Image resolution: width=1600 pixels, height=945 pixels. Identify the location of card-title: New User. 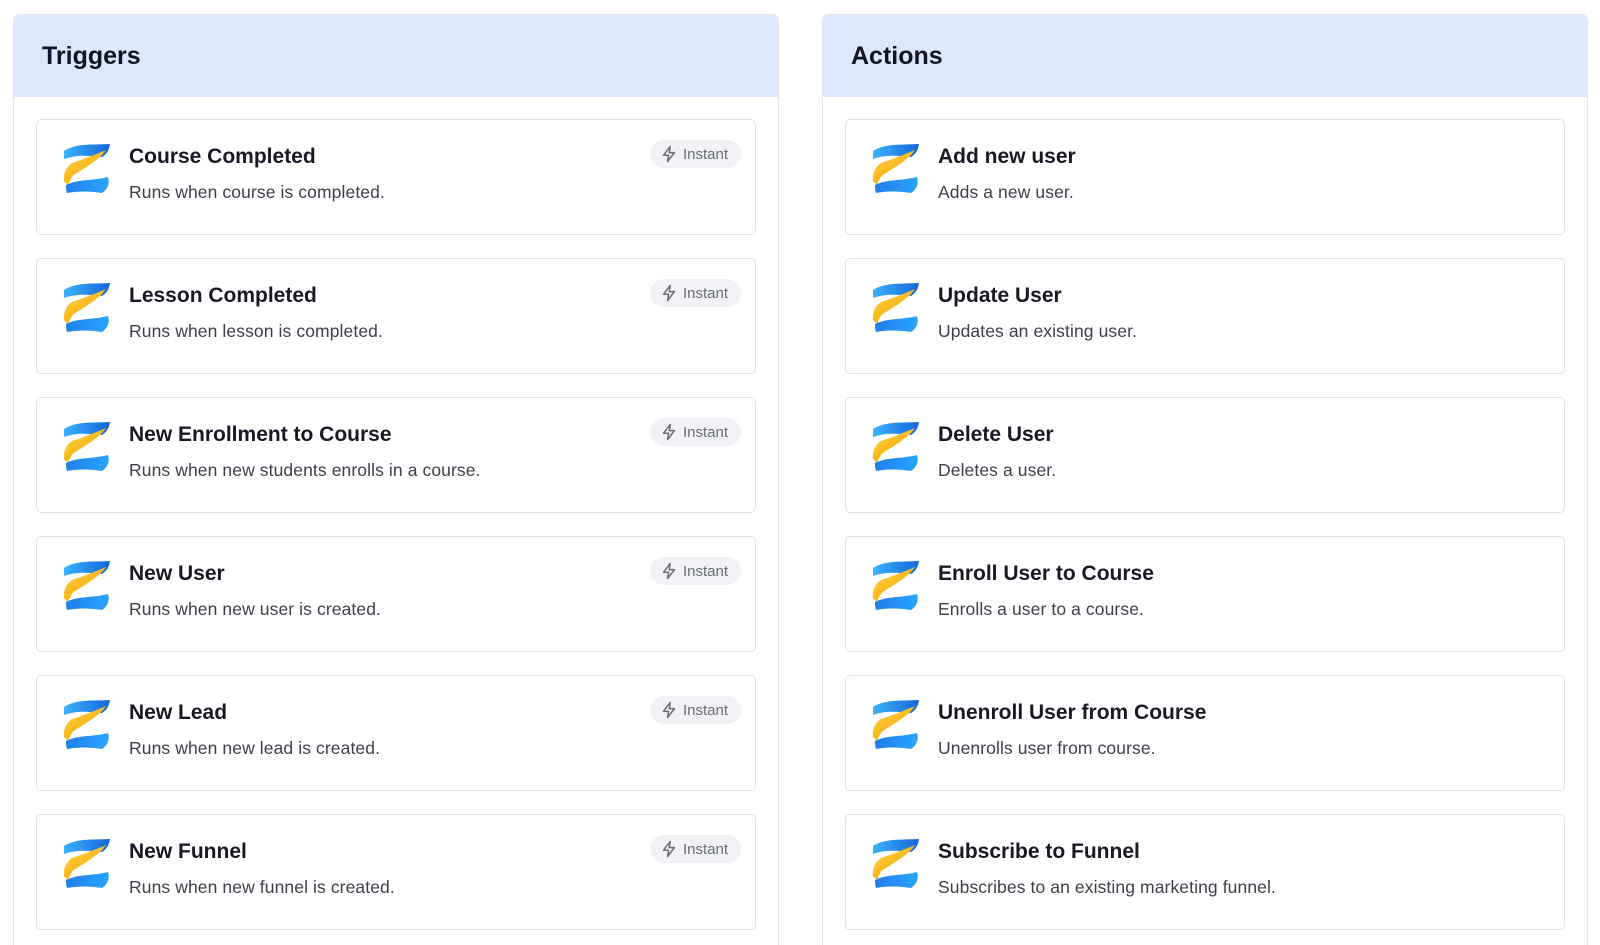
(177, 573).